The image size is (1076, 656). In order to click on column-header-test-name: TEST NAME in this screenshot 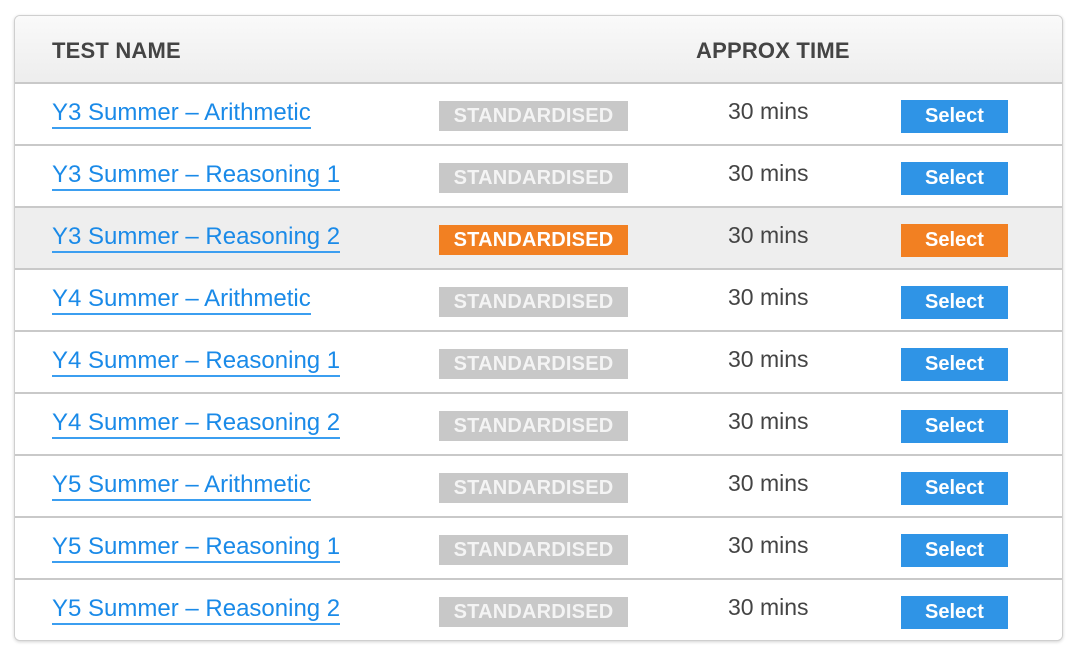, I will do `click(116, 50)`.